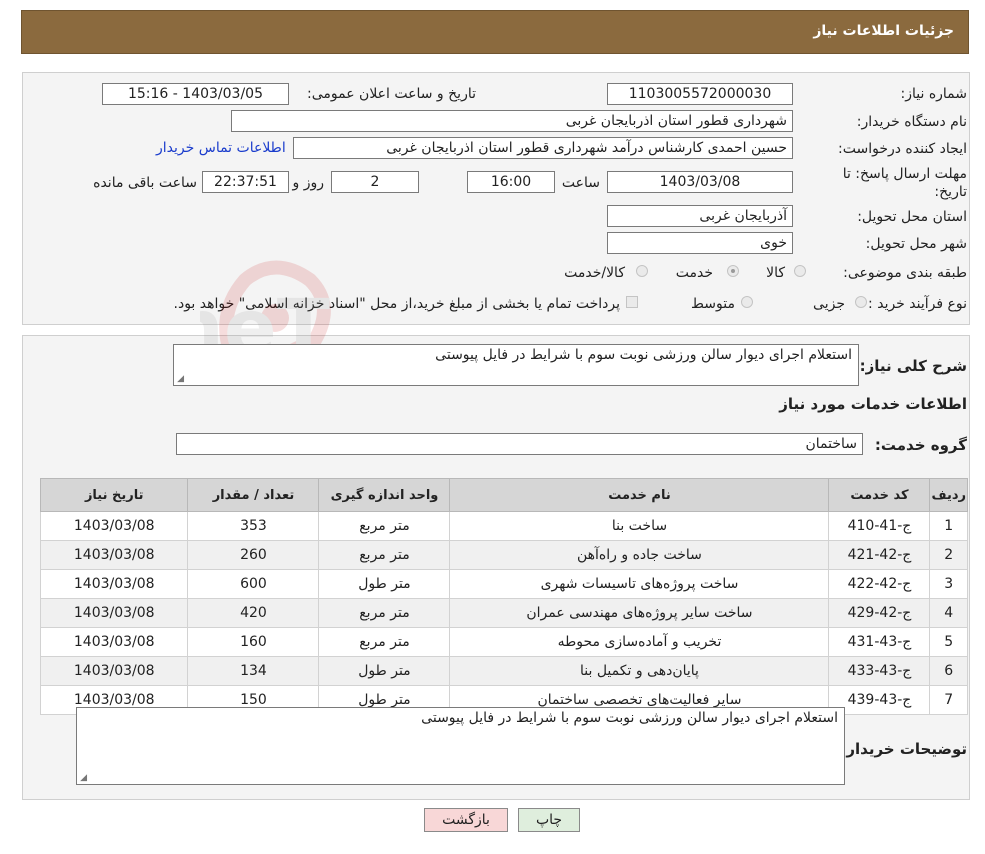 The height and width of the screenshot is (854, 985). Describe the element at coordinates (903, 749) in the screenshot. I see `buyer-notes-label: توضیحات خریدار:` at that location.